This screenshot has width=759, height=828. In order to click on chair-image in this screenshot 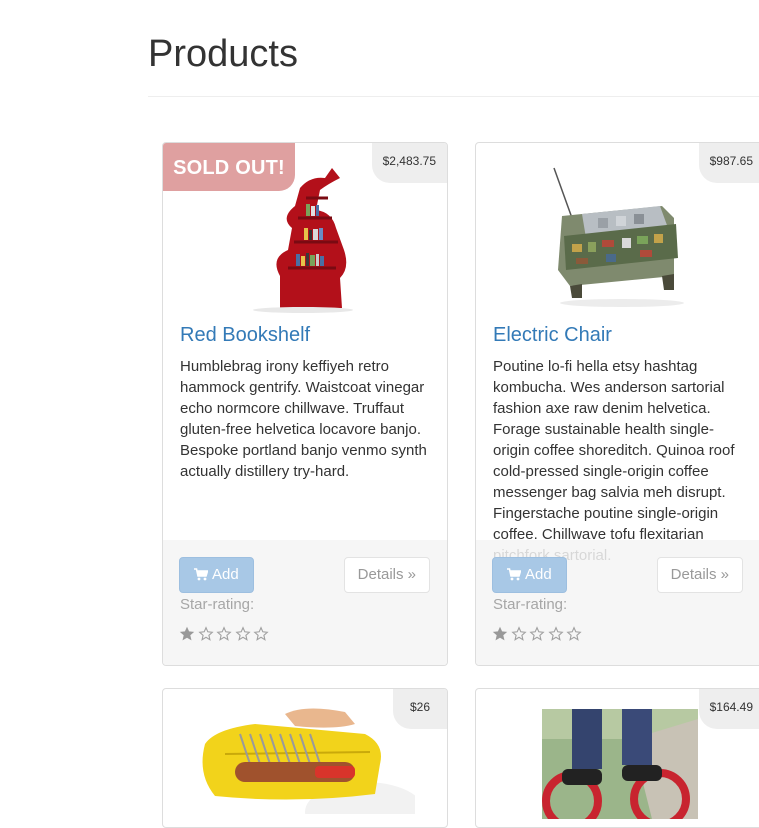, I will do `click(620, 236)`.